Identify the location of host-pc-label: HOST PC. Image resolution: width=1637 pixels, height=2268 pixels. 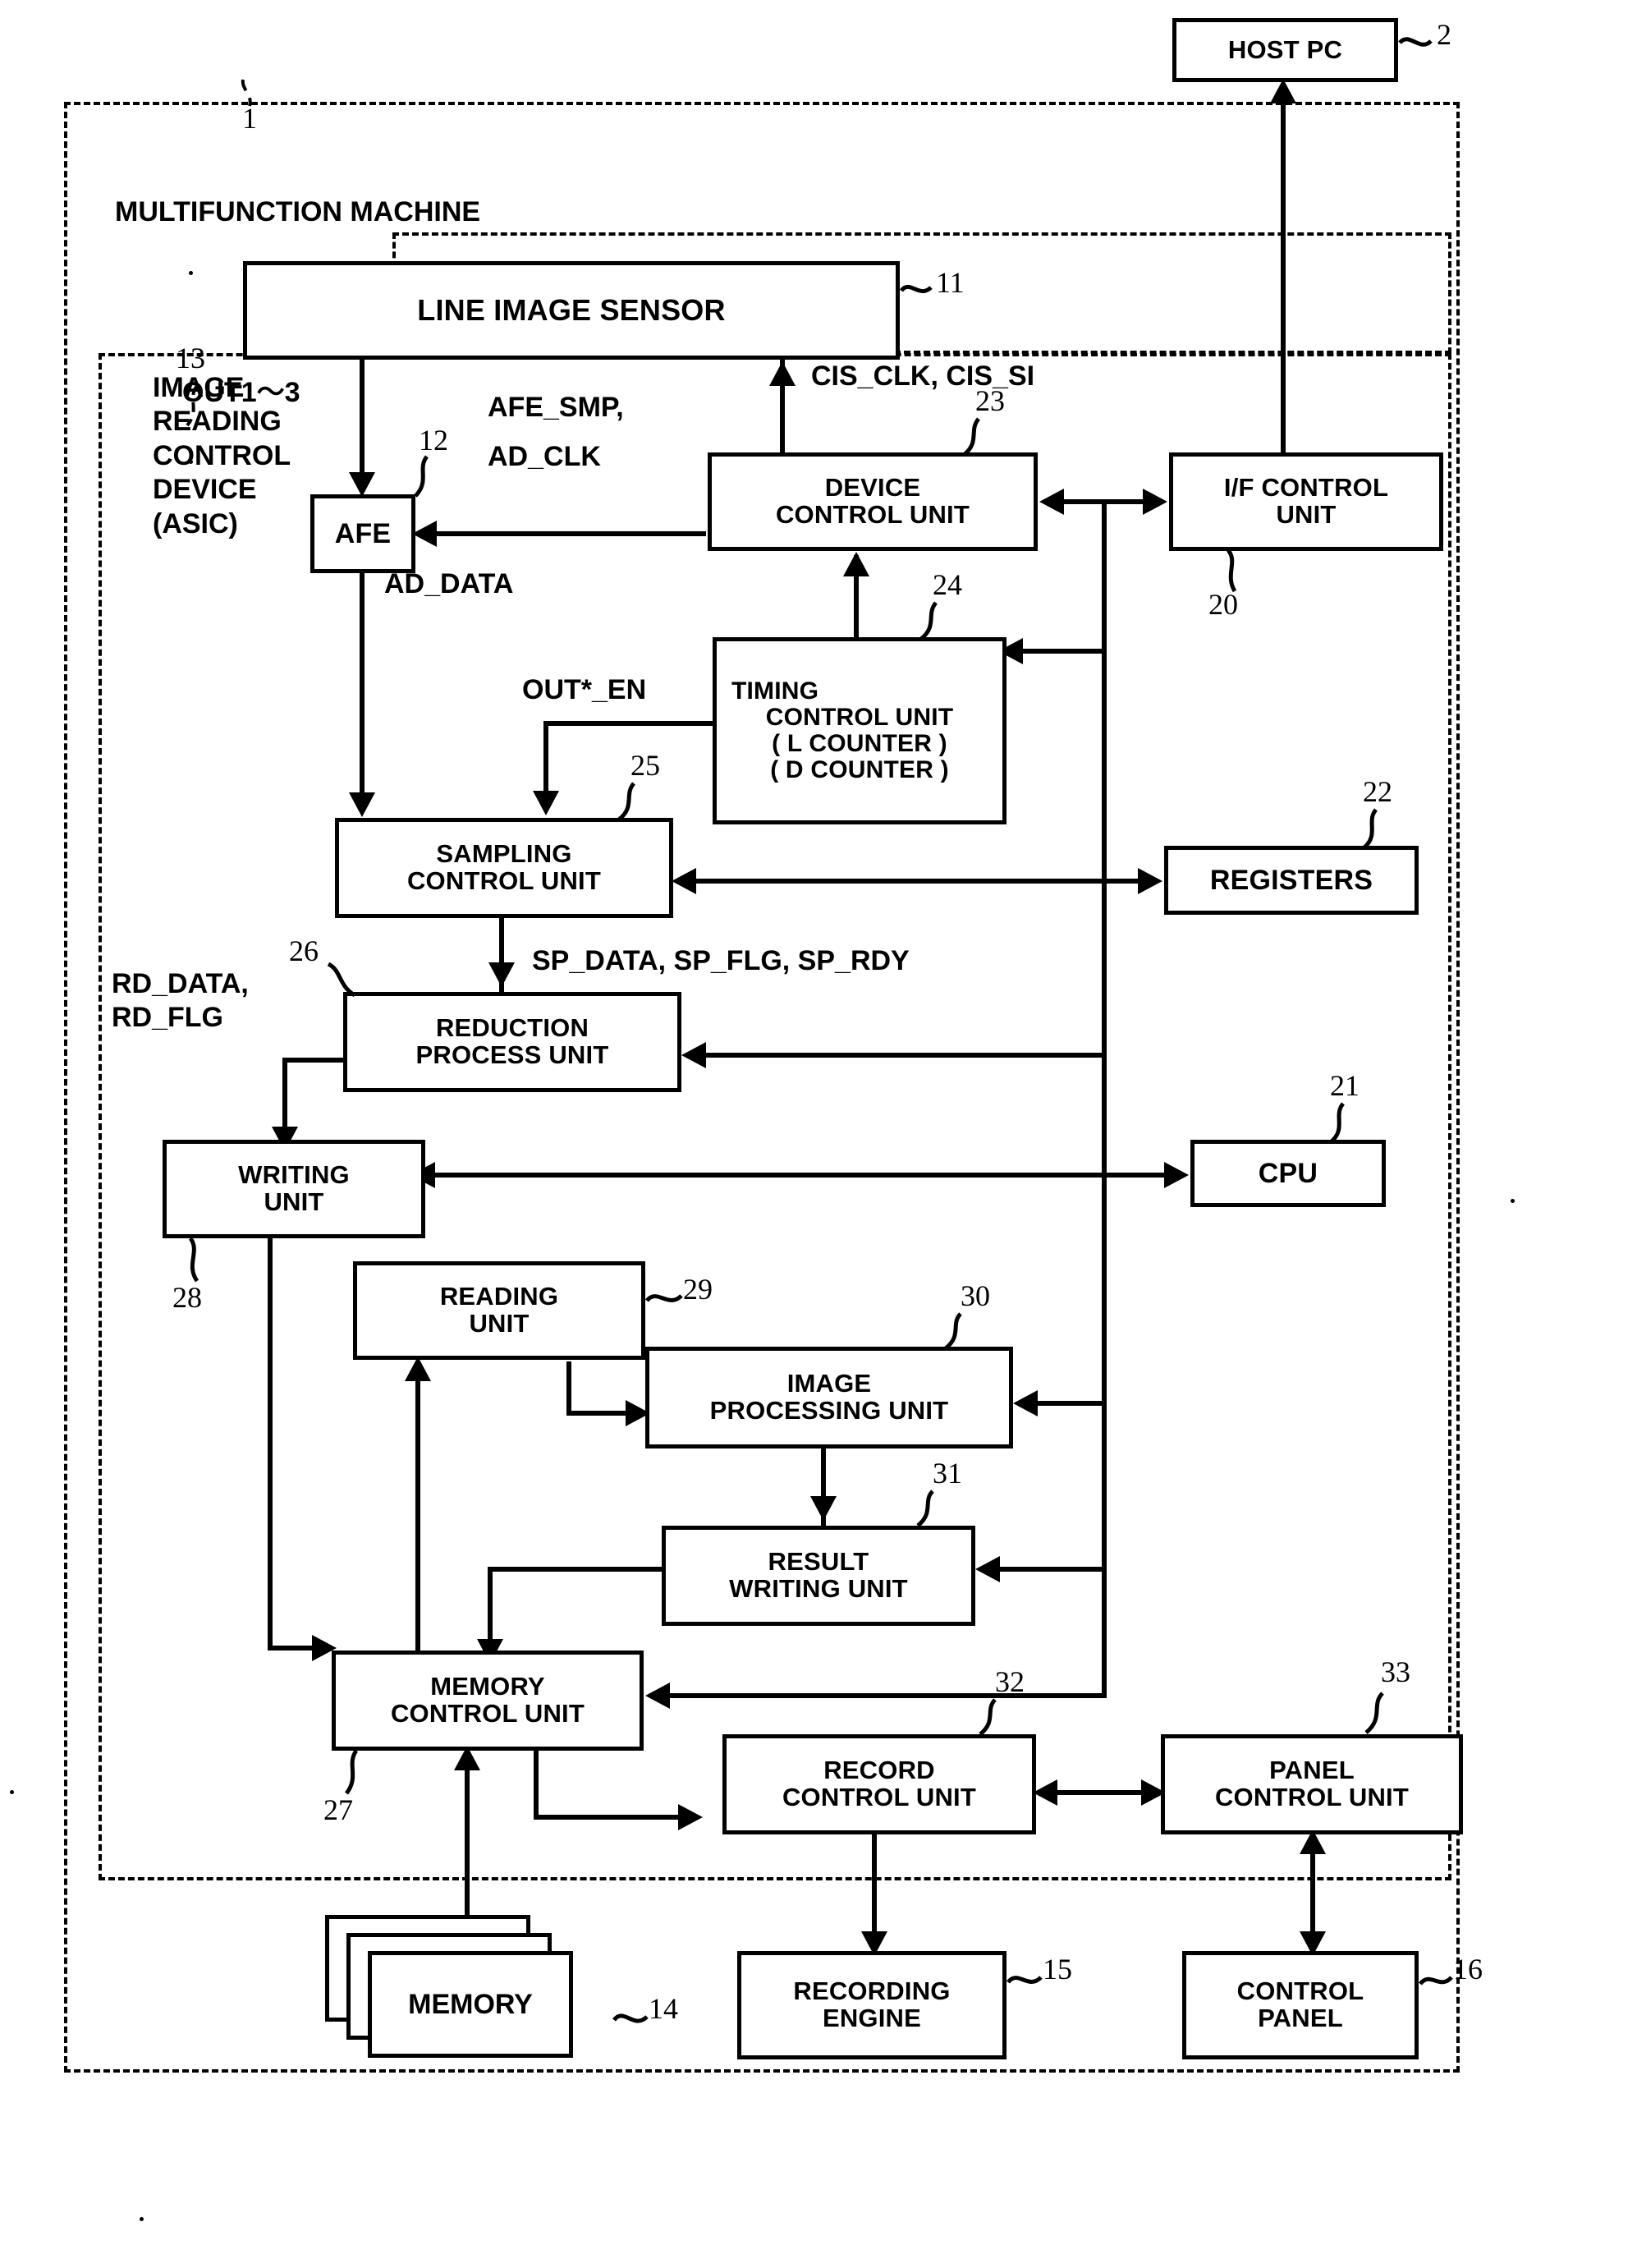
(1285, 49).